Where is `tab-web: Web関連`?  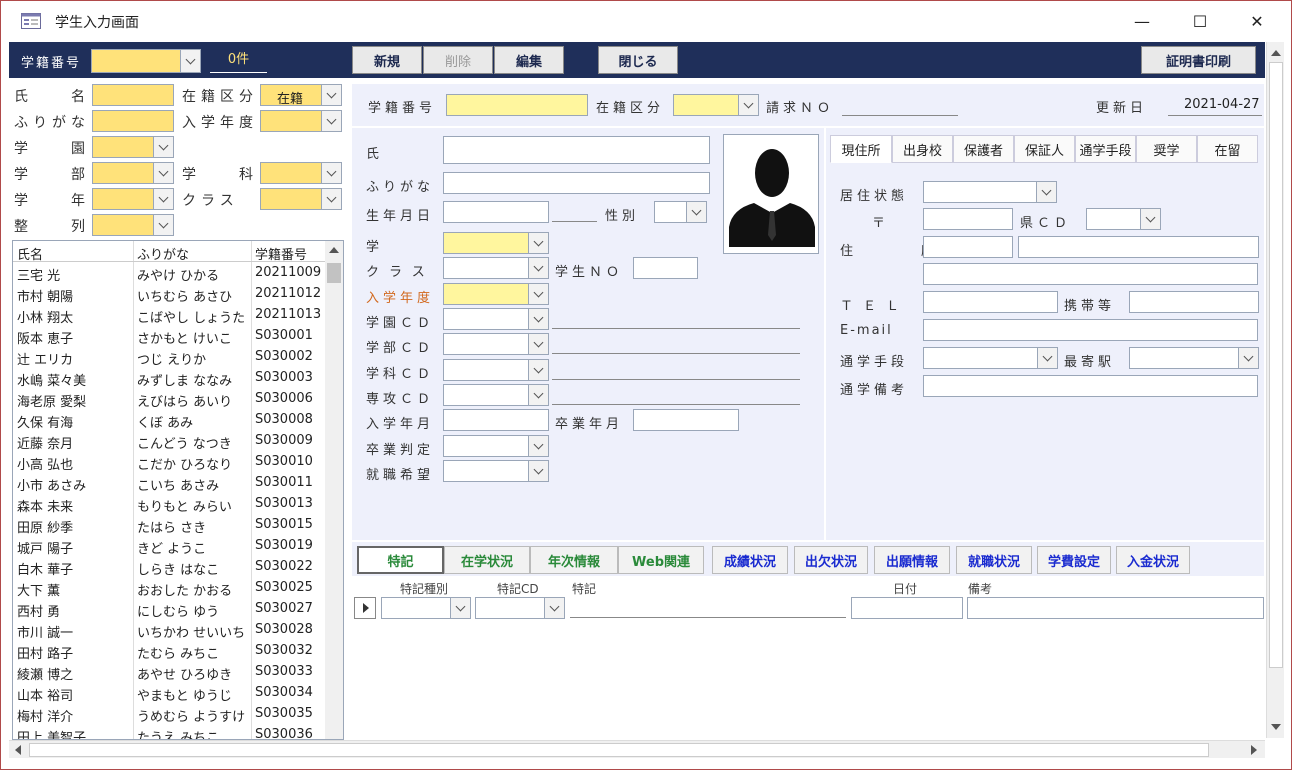 tab-web: Web関連 is located at coordinates (661, 560).